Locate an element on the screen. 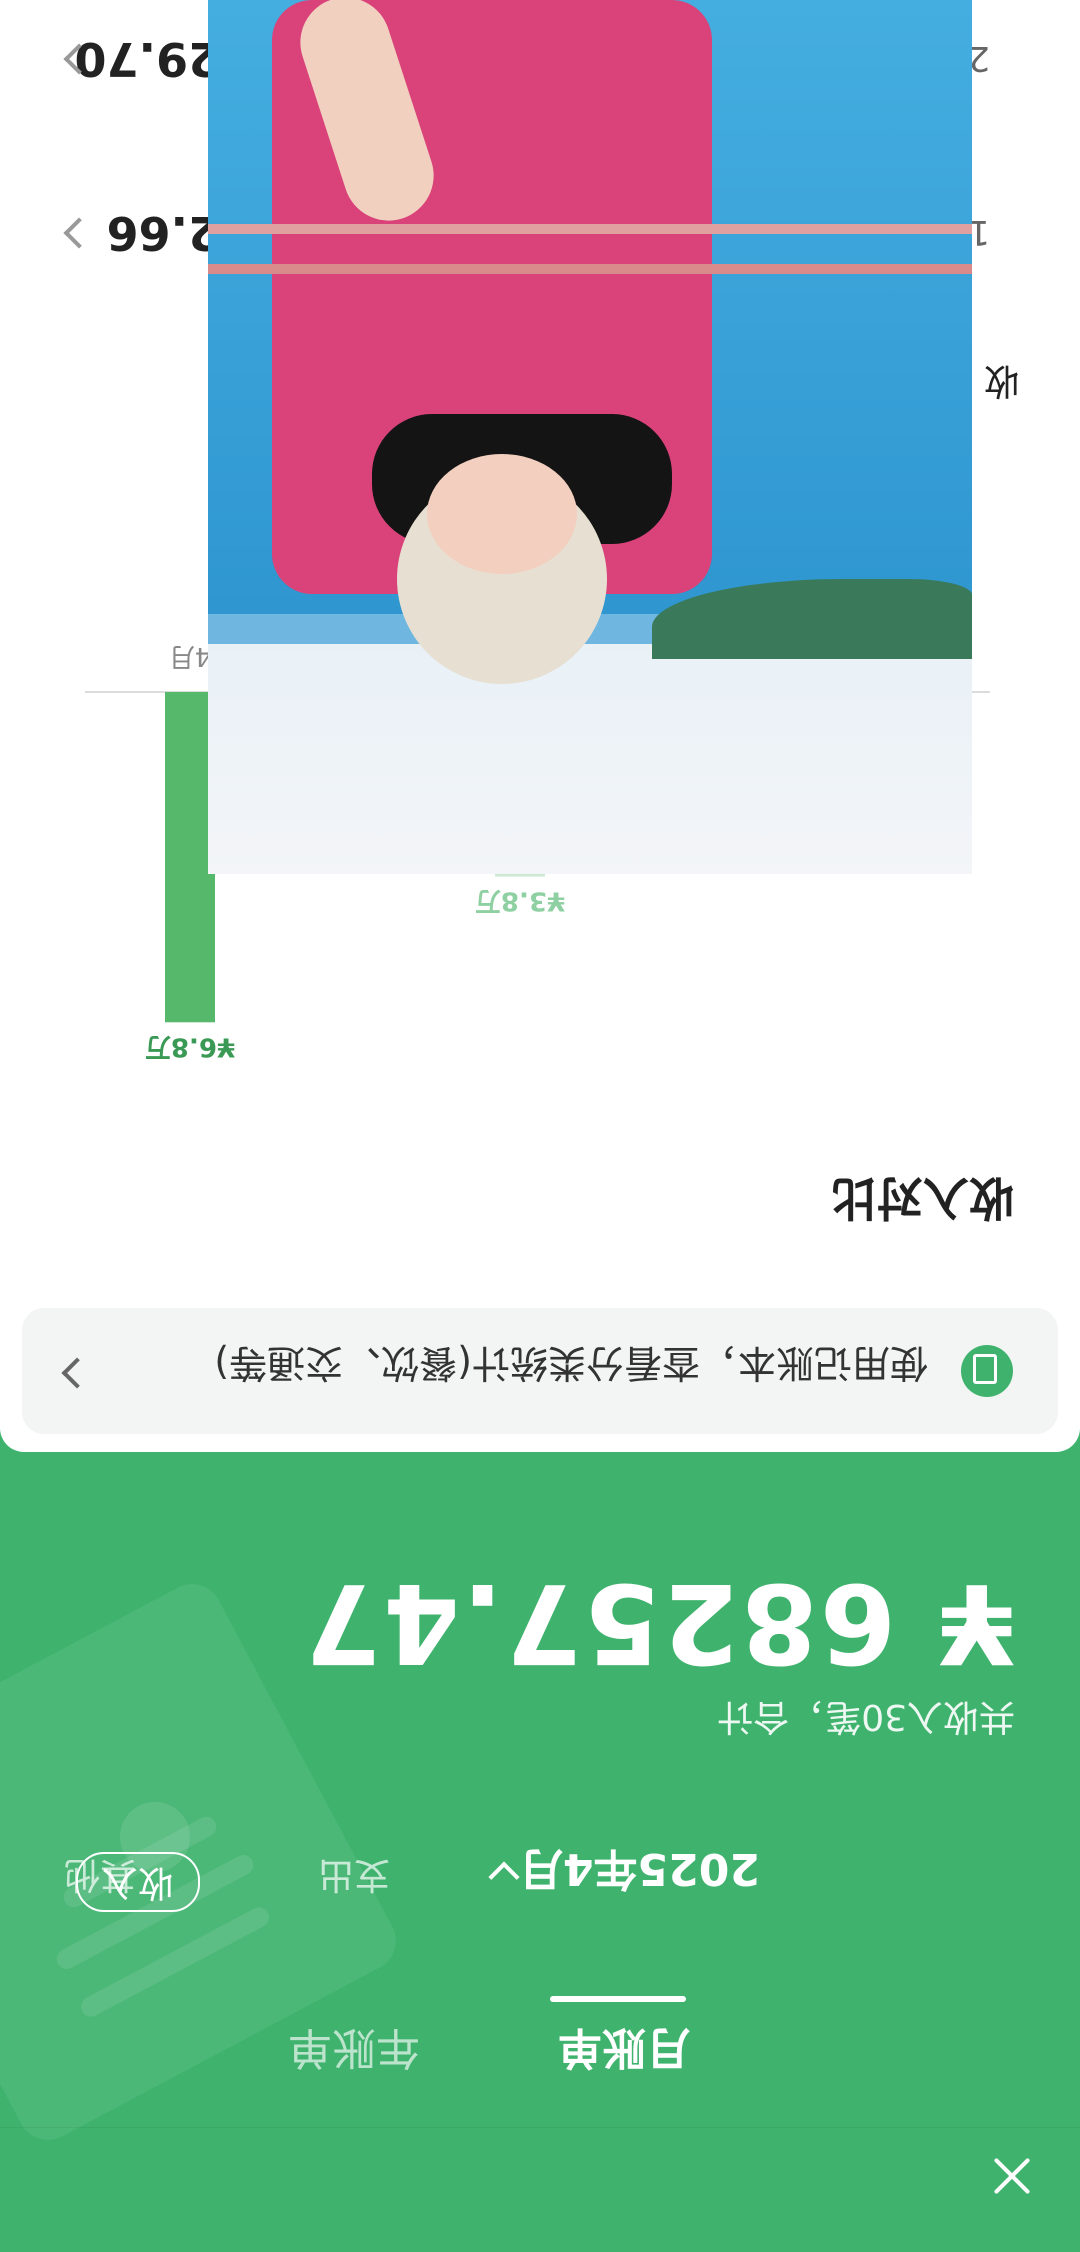  income-total: ¥ 68257.47 is located at coordinates (658, 1623).